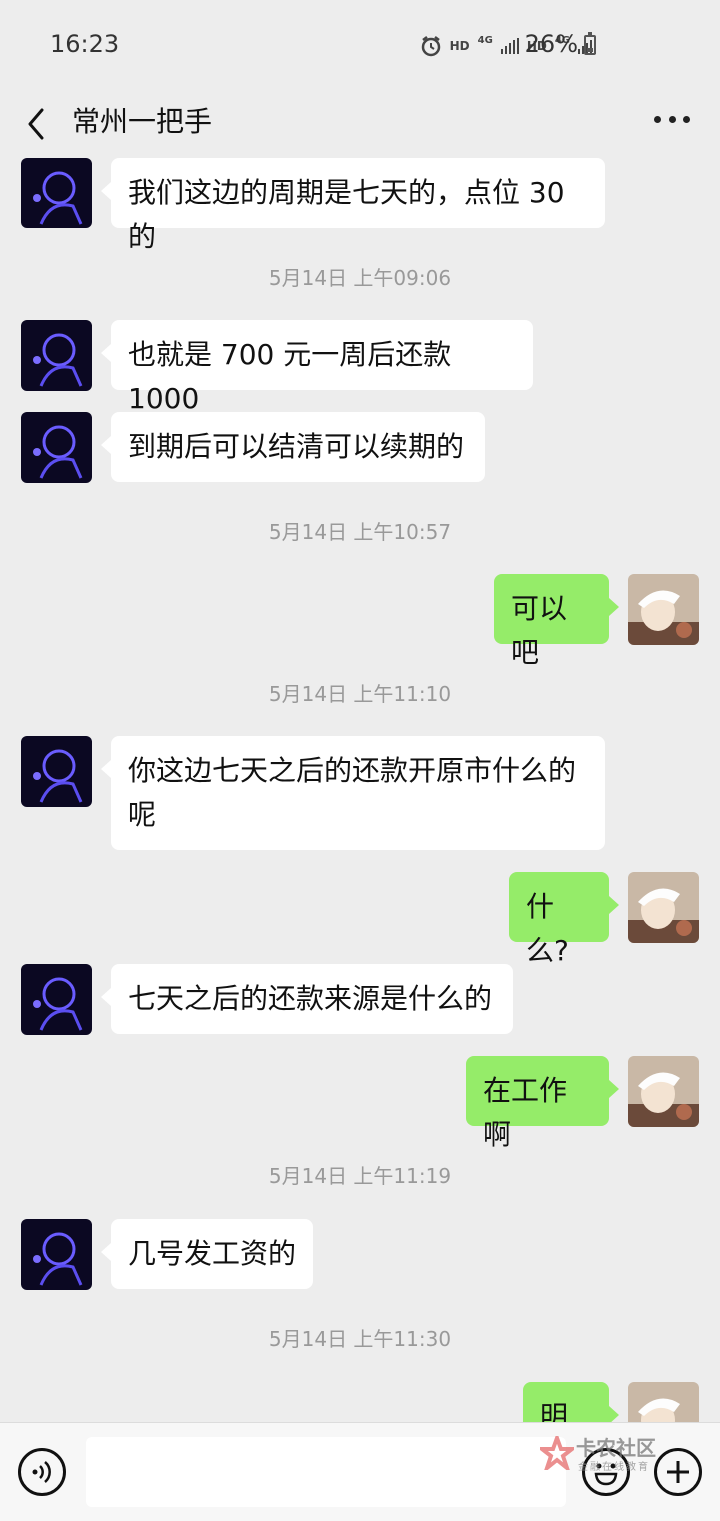 This screenshot has width=720, height=1521. I want to click on watermark: 卡农社区 金融在线教育, so click(605, 1455).